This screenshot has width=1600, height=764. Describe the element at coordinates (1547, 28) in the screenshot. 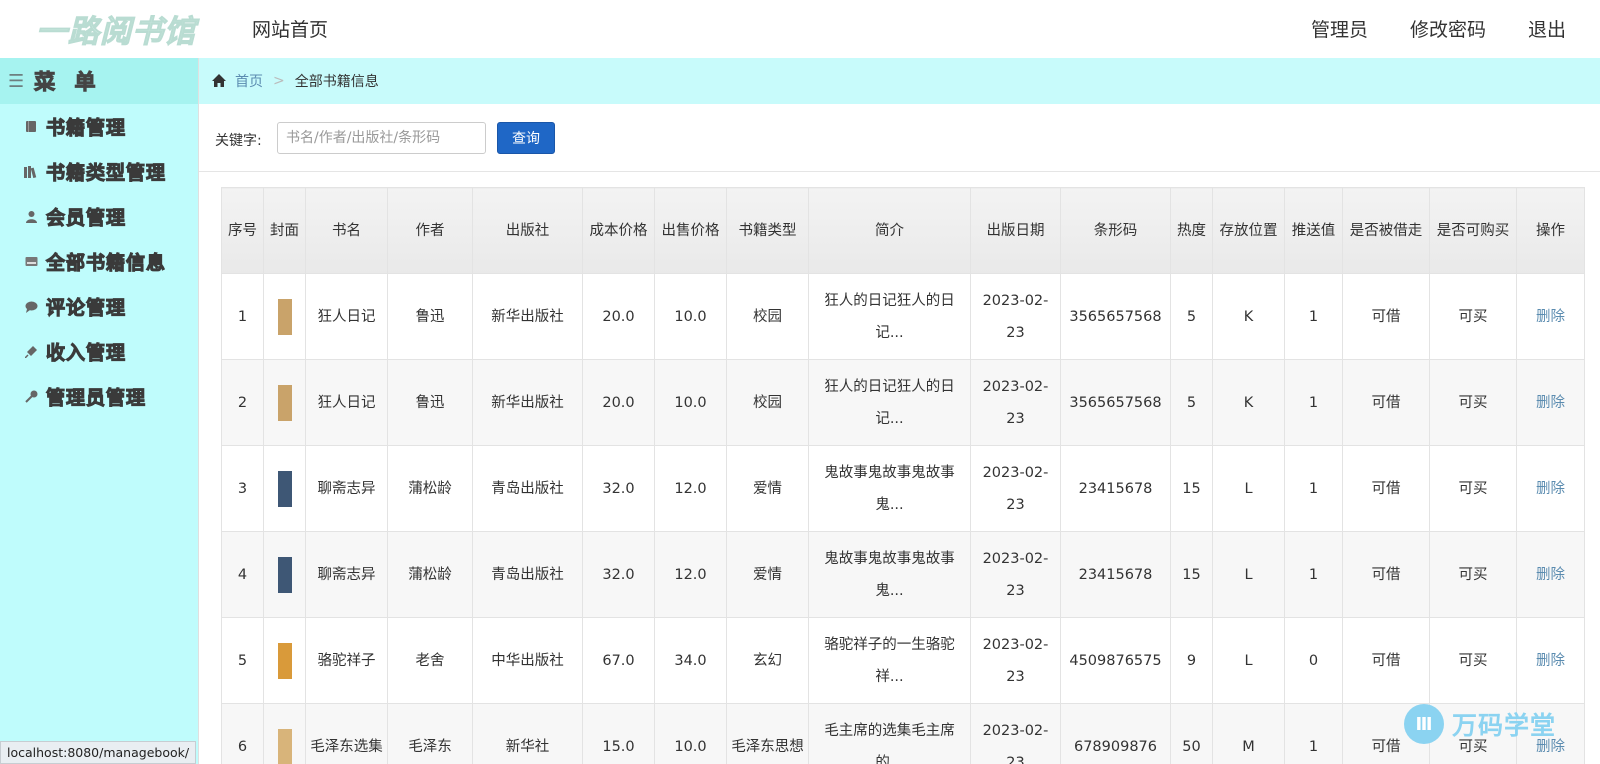

I see `logout-link: 退出` at that location.